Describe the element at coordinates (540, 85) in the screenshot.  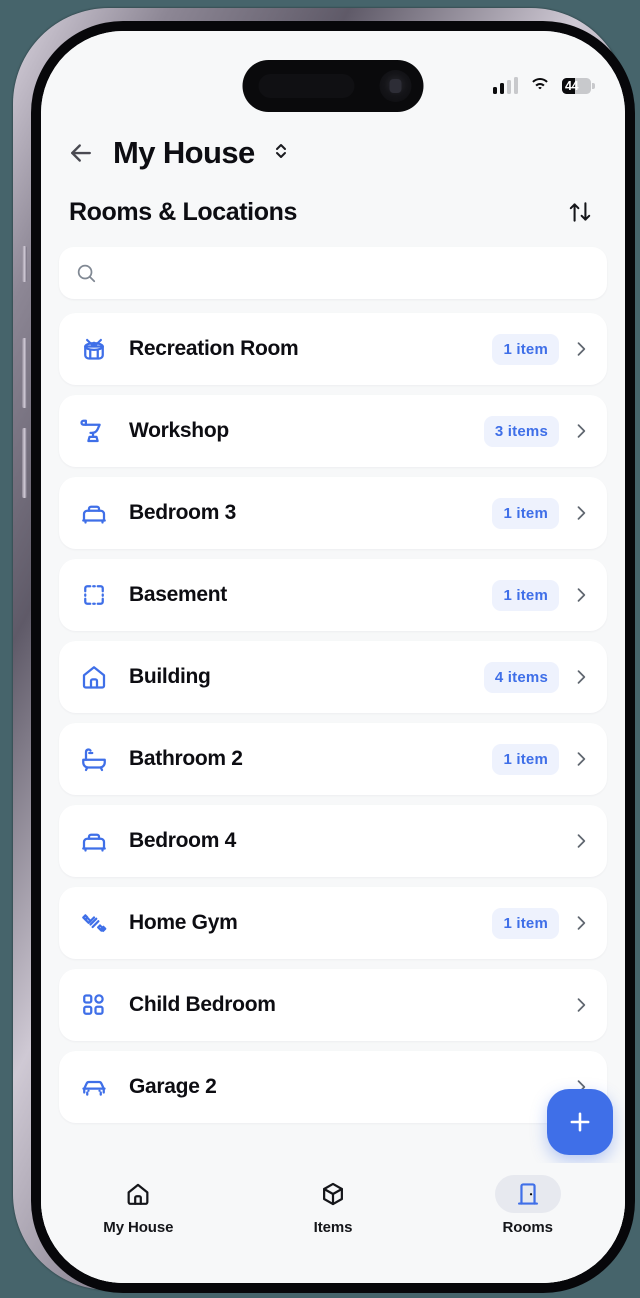
I see `wifi-icon` at that location.